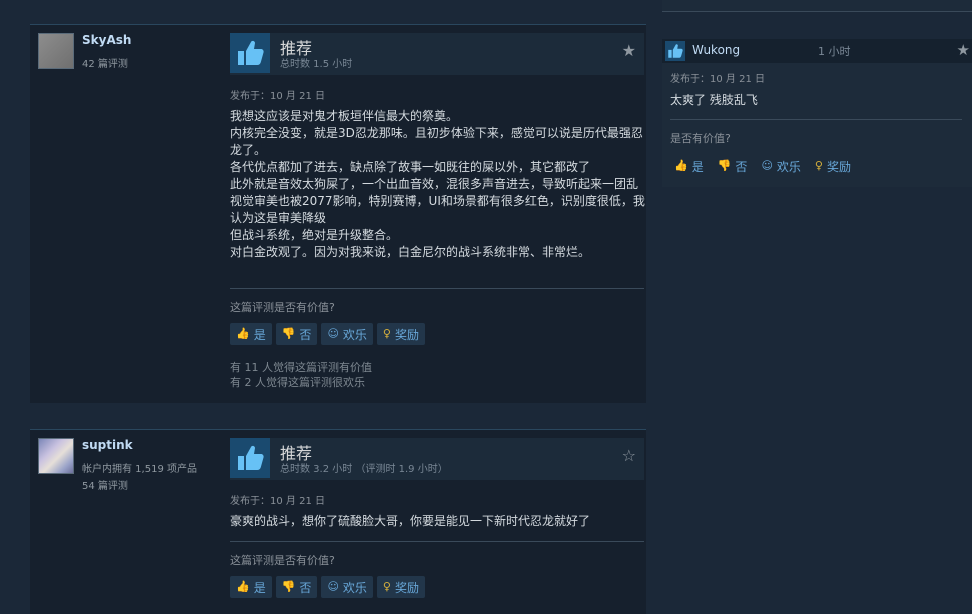 The height and width of the screenshot is (614, 972). What do you see at coordinates (700, 138) in the screenshot?
I see `helpful-question: 是否有价值?` at bounding box center [700, 138].